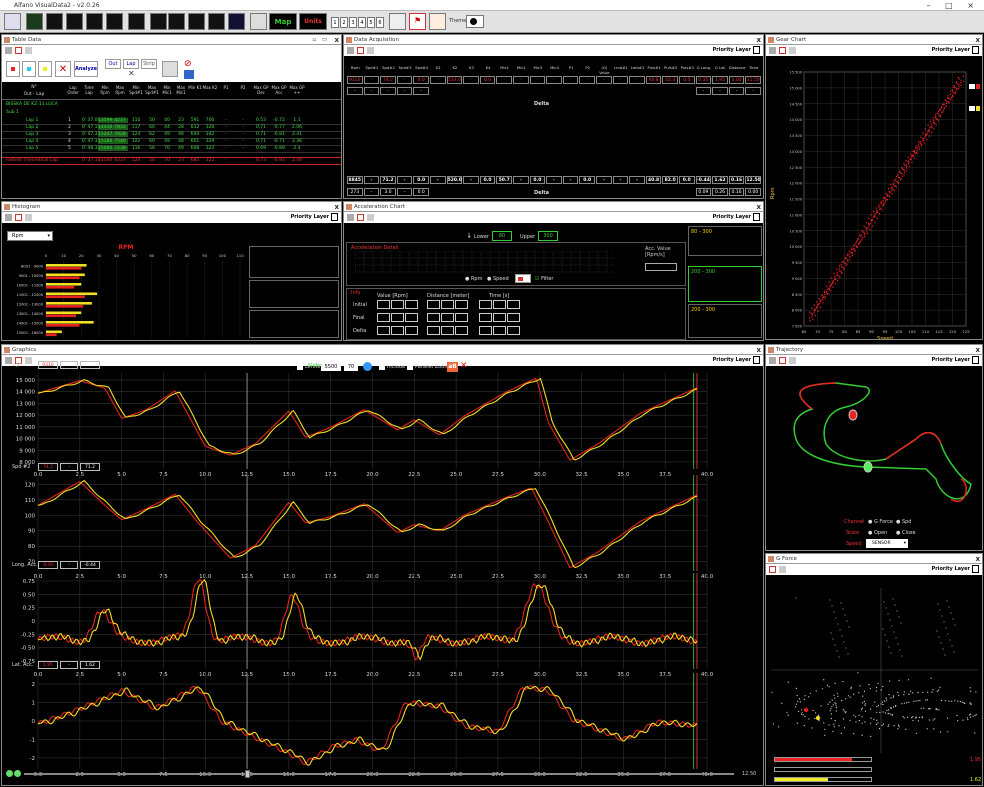  I want to click on state-open-radio: ● Open, so click(877, 533).